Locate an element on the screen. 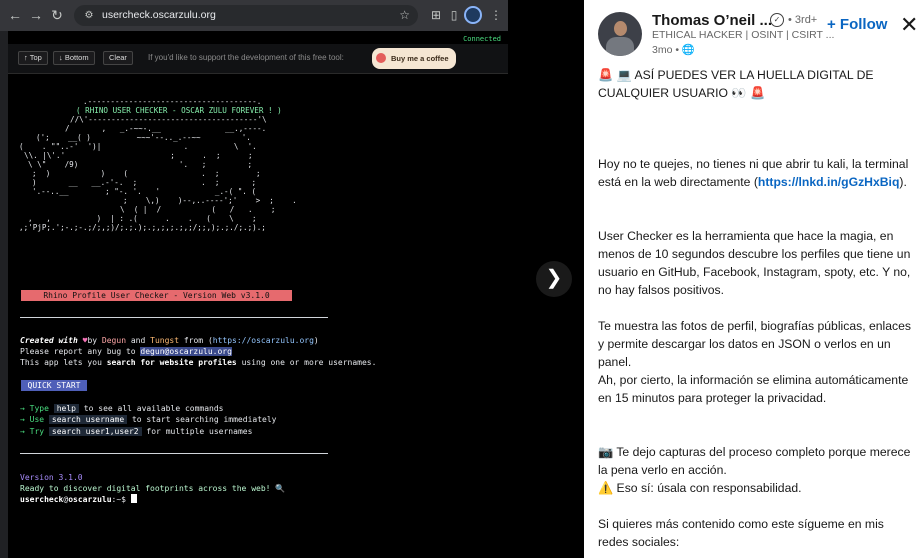  coffee-icon is located at coordinates (381, 58).